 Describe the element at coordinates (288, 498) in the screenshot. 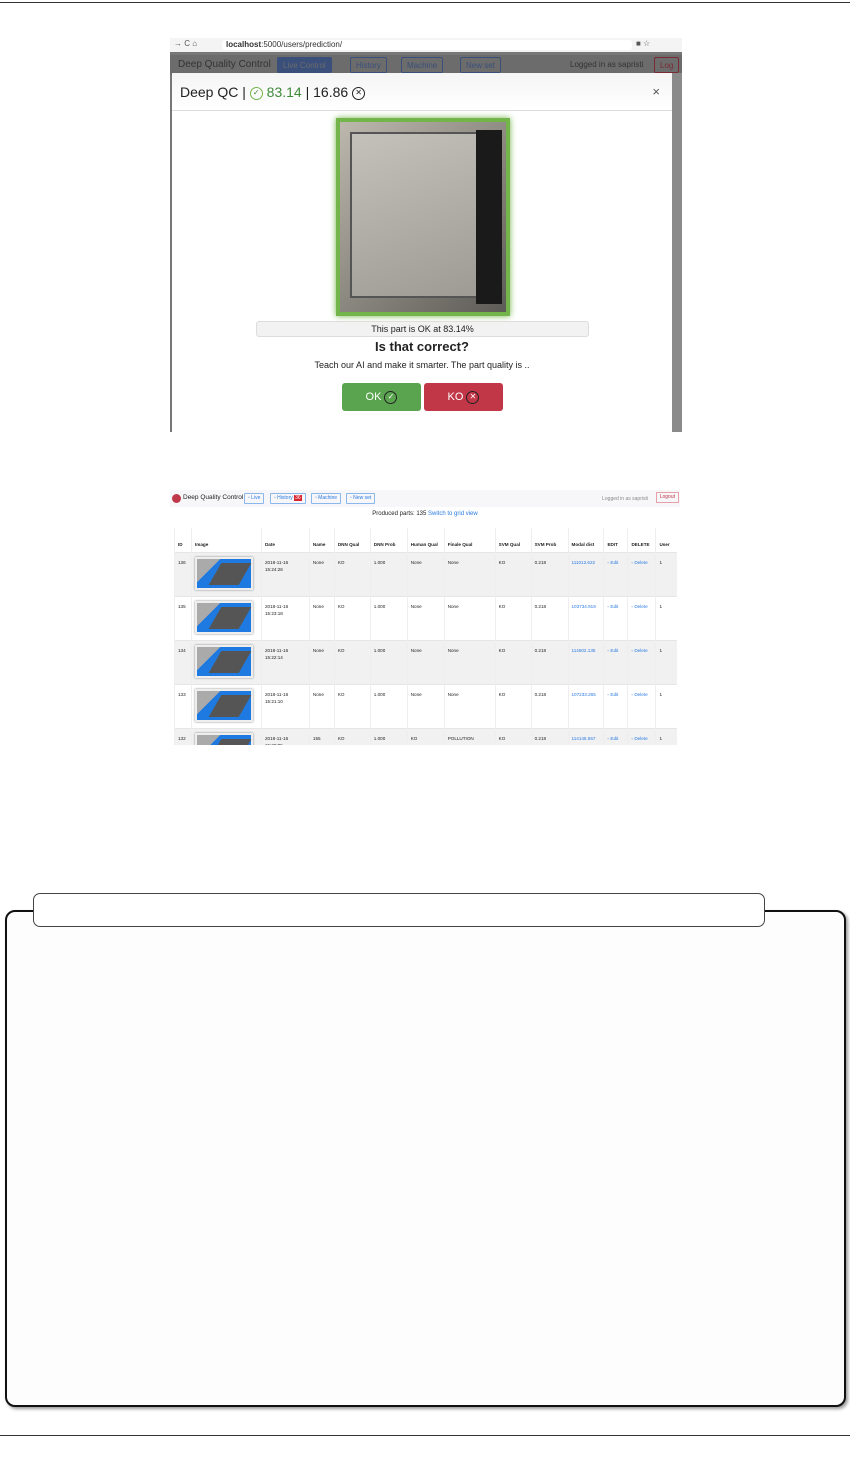

I see `nav-history: ▫ History 36` at that location.